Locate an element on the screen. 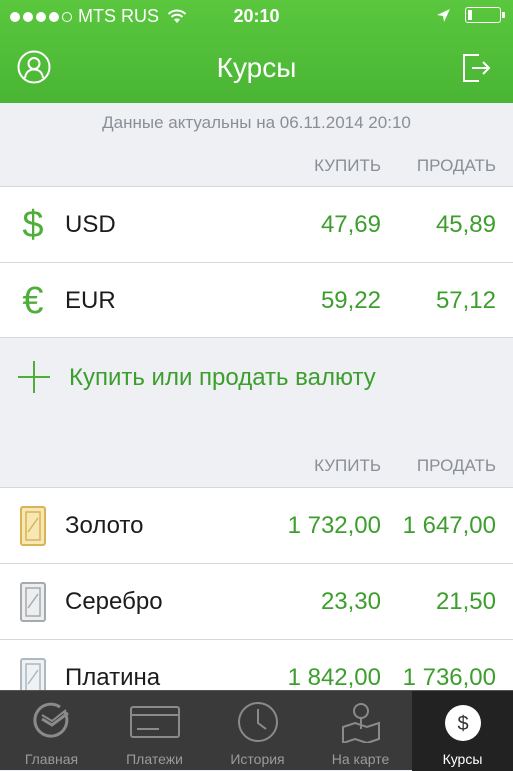 Image resolution: width=513 pixels, height=771 pixels. tab-history: История is located at coordinates (257, 731).